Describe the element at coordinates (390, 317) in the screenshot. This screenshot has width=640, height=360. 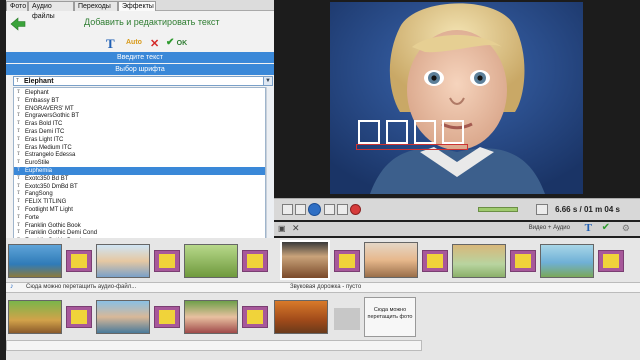
I see `photo-drop-zone: Сюда можно перетащить фото` at that location.